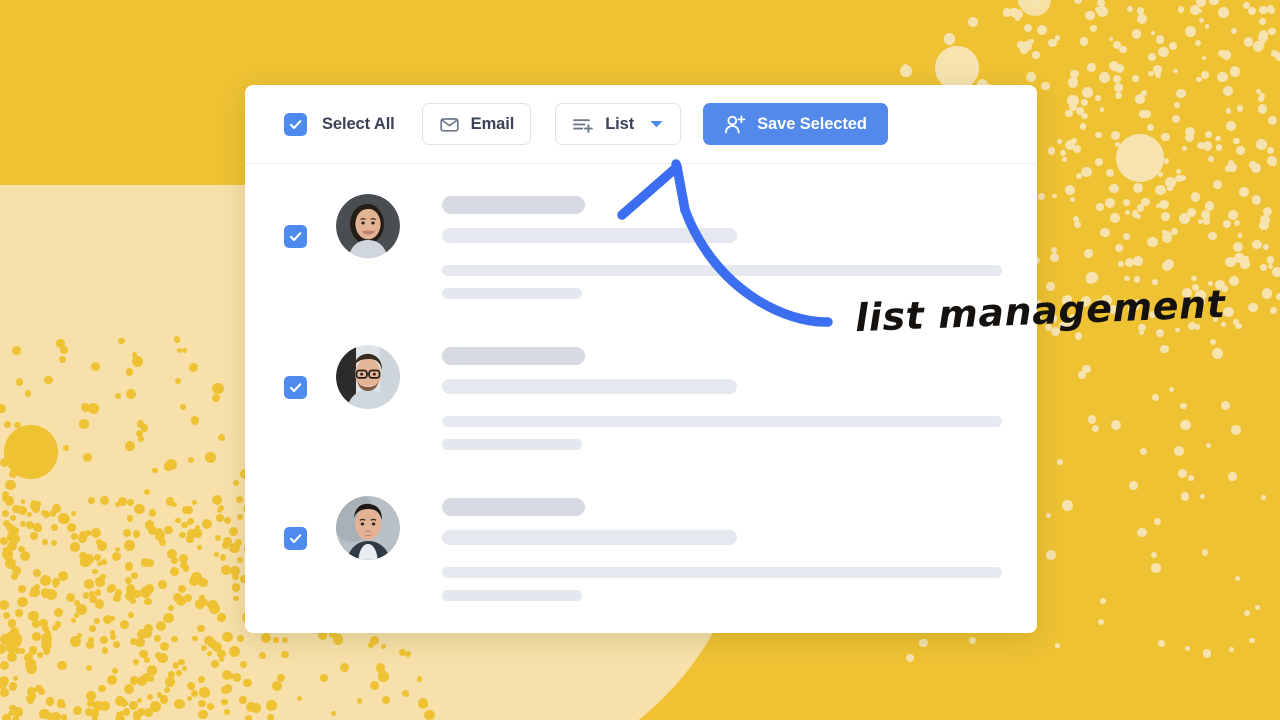  Describe the element at coordinates (449, 124) in the screenshot. I see `envelope-icon` at that location.